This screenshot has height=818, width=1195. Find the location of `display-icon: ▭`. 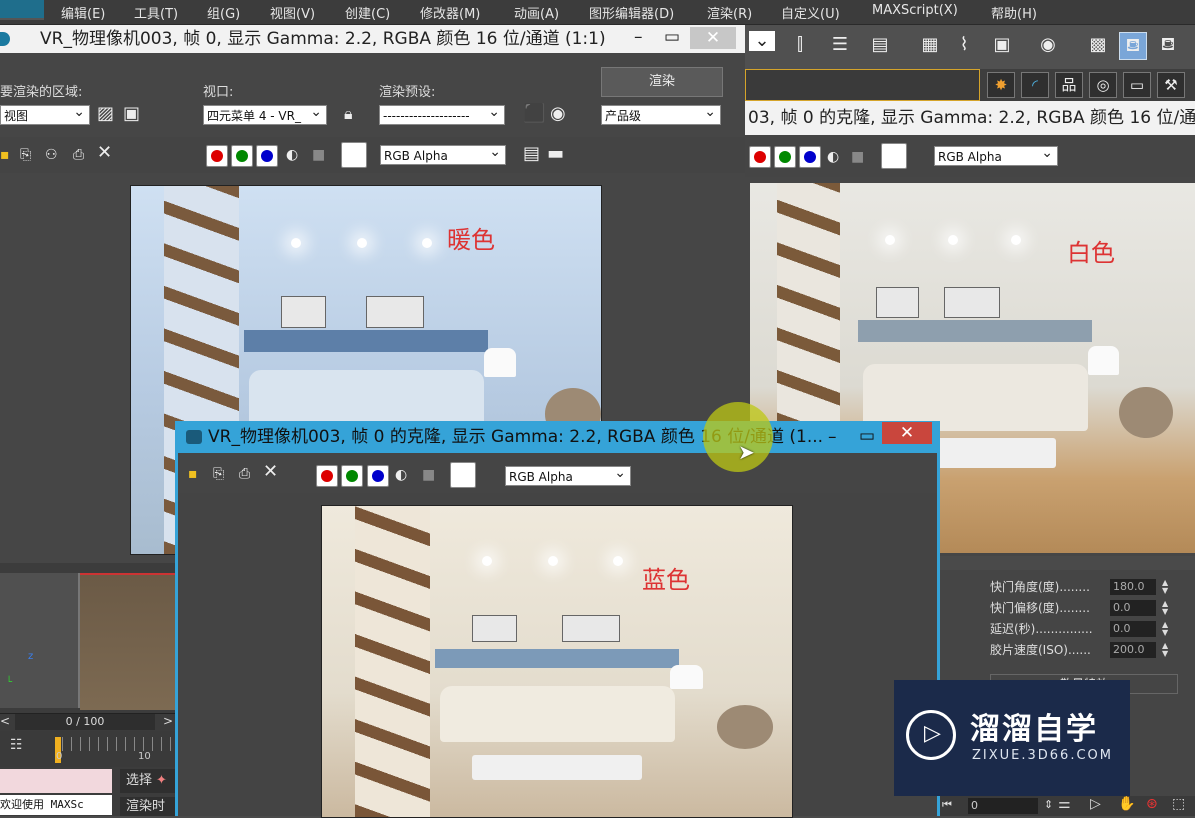

display-icon: ▭ is located at coordinates (1137, 85).